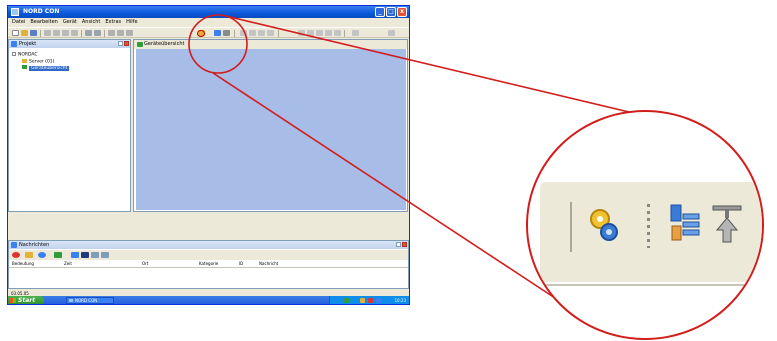 Image resolution: width=777 pixels, height=341 pixels. I want to click on network-node-icon, so click(727, 225).